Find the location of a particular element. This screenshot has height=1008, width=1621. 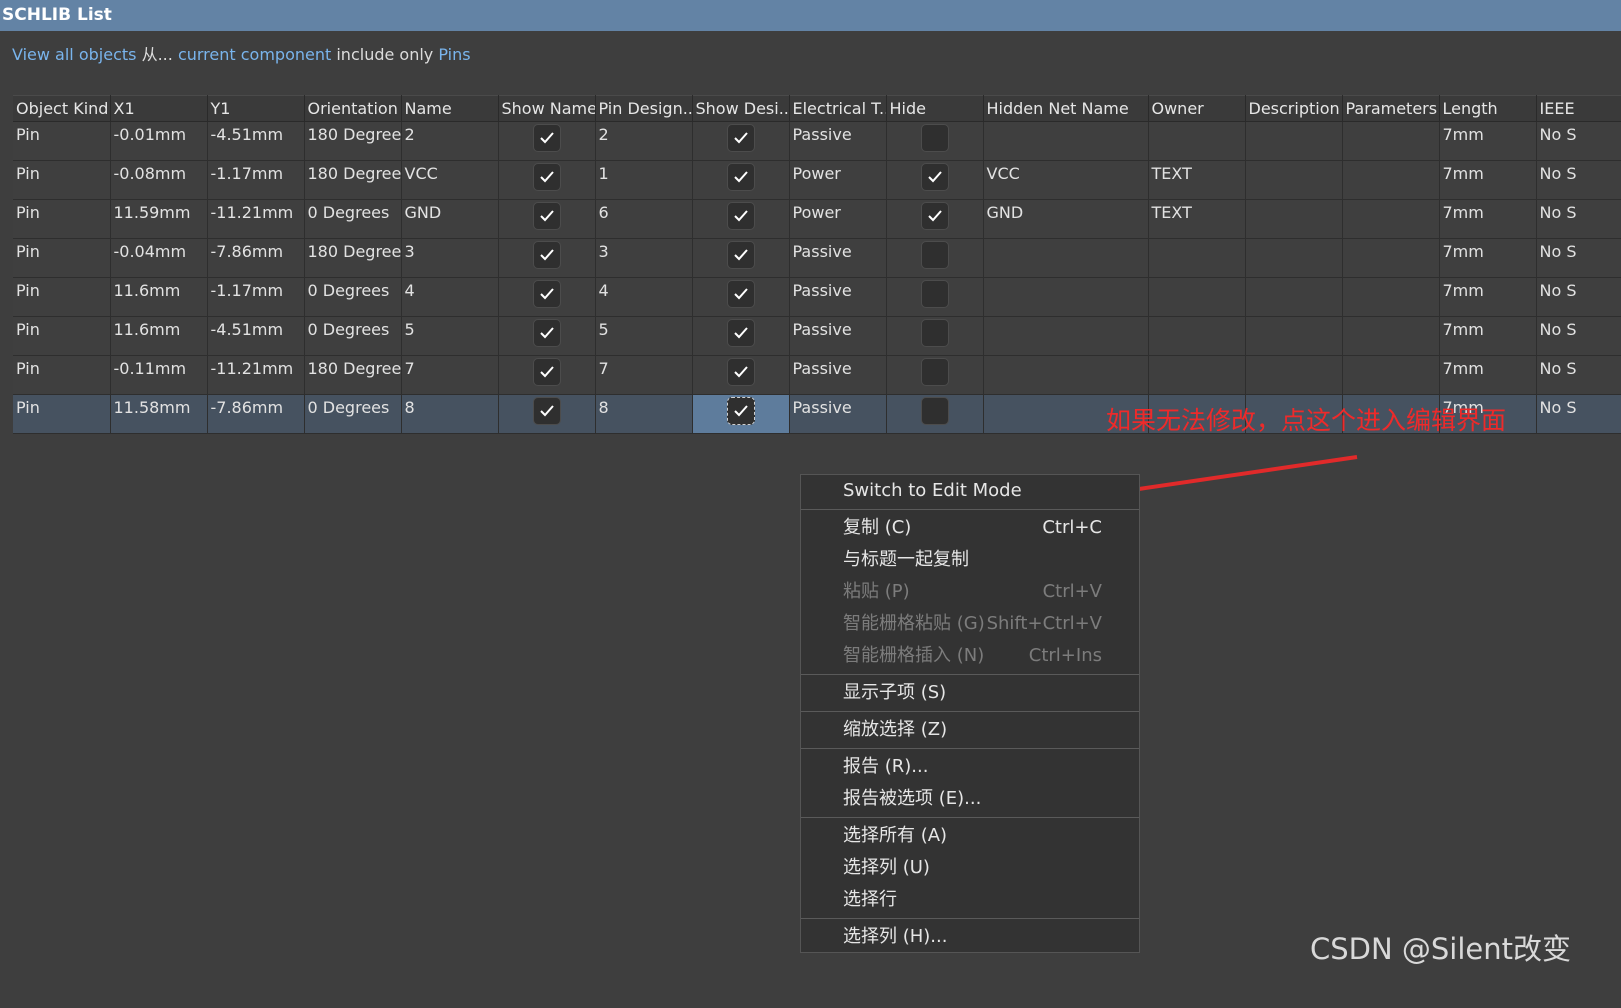

column-header: Hide is located at coordinates (935, 108).